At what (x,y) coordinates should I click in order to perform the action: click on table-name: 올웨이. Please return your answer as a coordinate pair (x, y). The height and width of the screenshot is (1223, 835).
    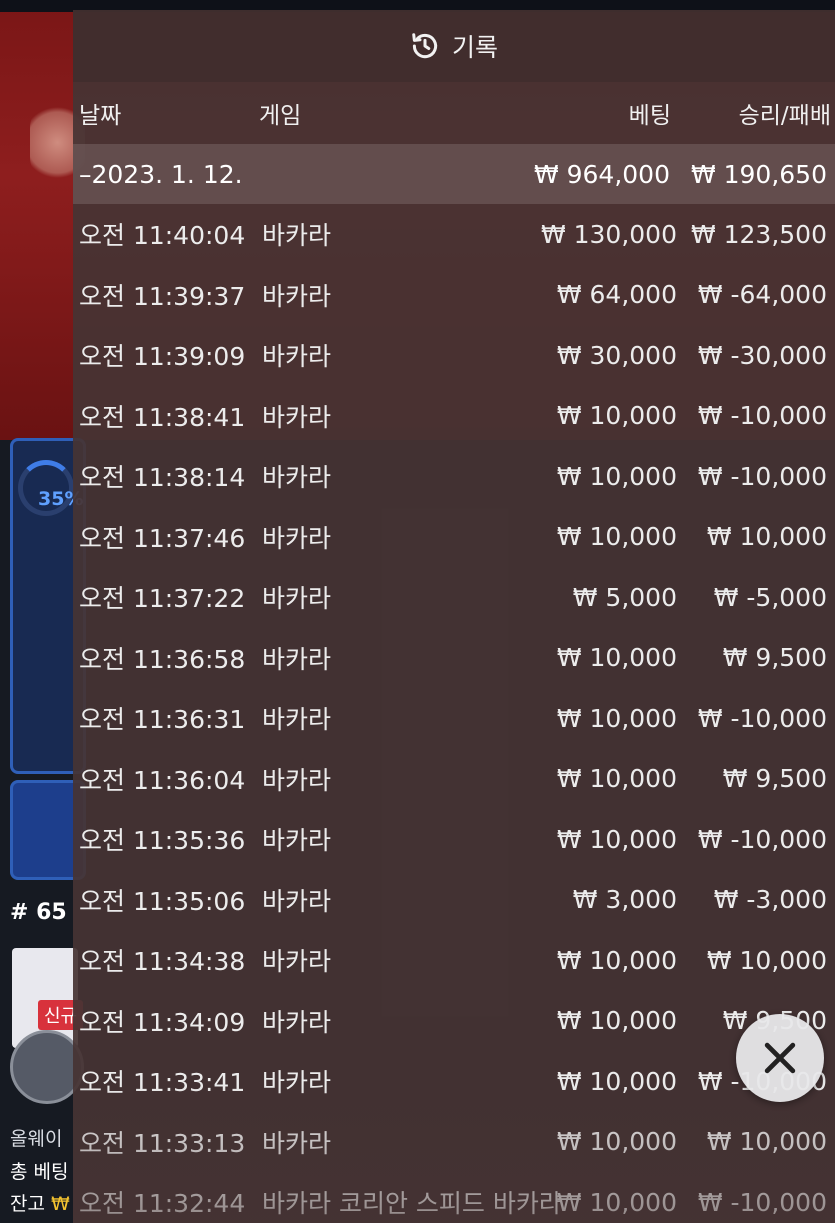
    Looking at the image, I should click on (36, 1139).